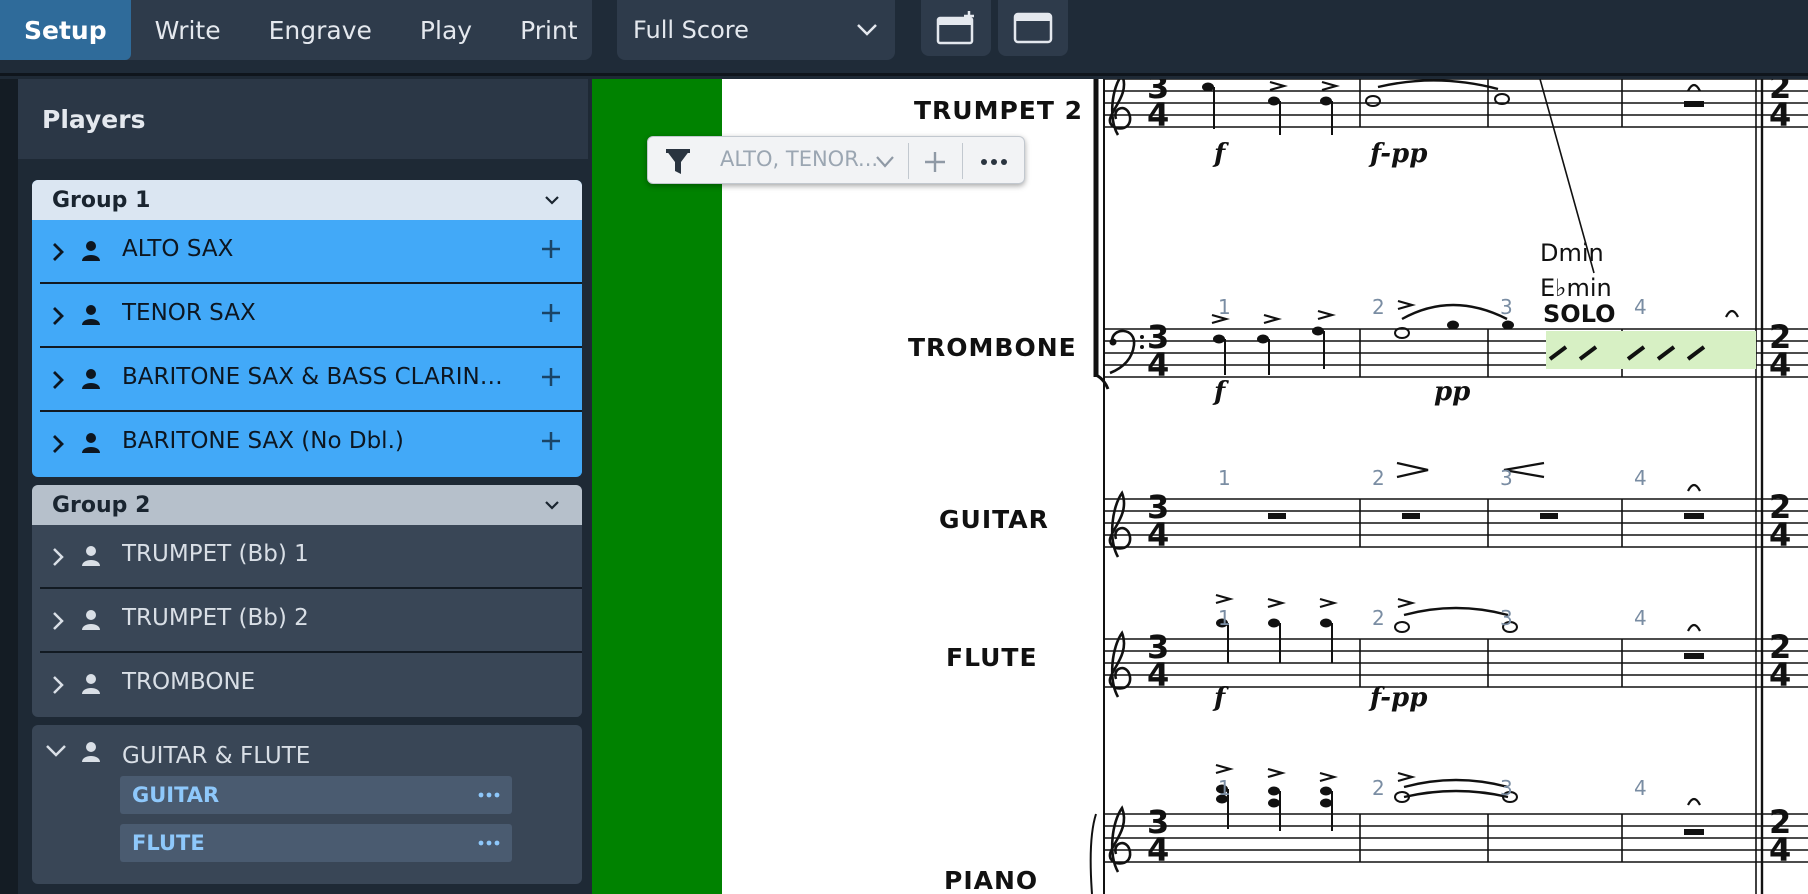 This screenshot has width=1808, height=894. Describe the element at coordinates (263, 441) in the screenshot. I see `player-name: BARITONE SAX (No Dbl.)` at that location.